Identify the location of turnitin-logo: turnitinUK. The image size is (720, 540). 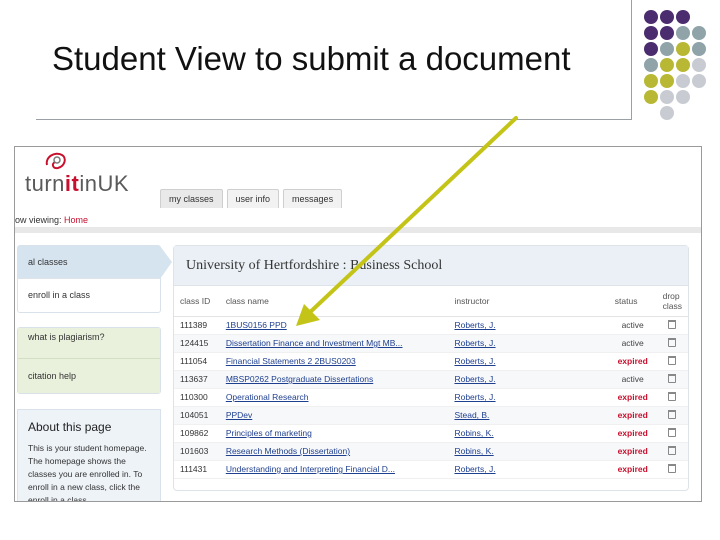
(77, 184).